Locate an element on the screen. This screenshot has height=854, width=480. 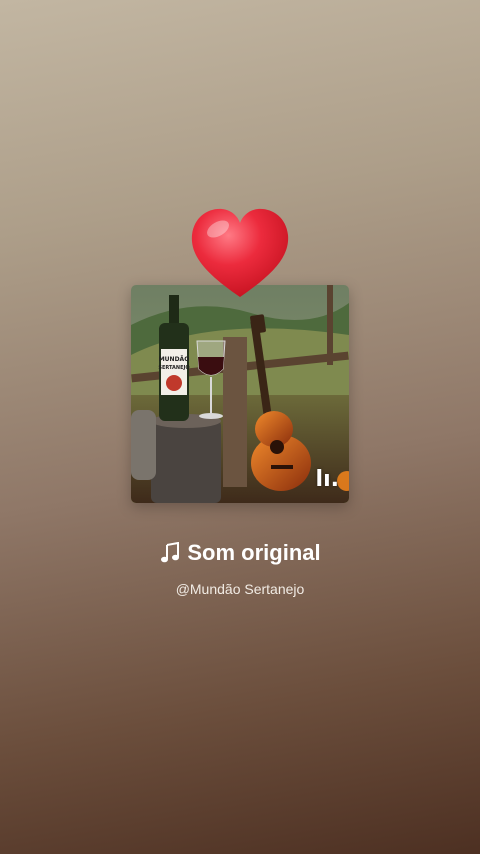
audio-author: @Mundão Sertanejo is located at coordinates (240, 589).